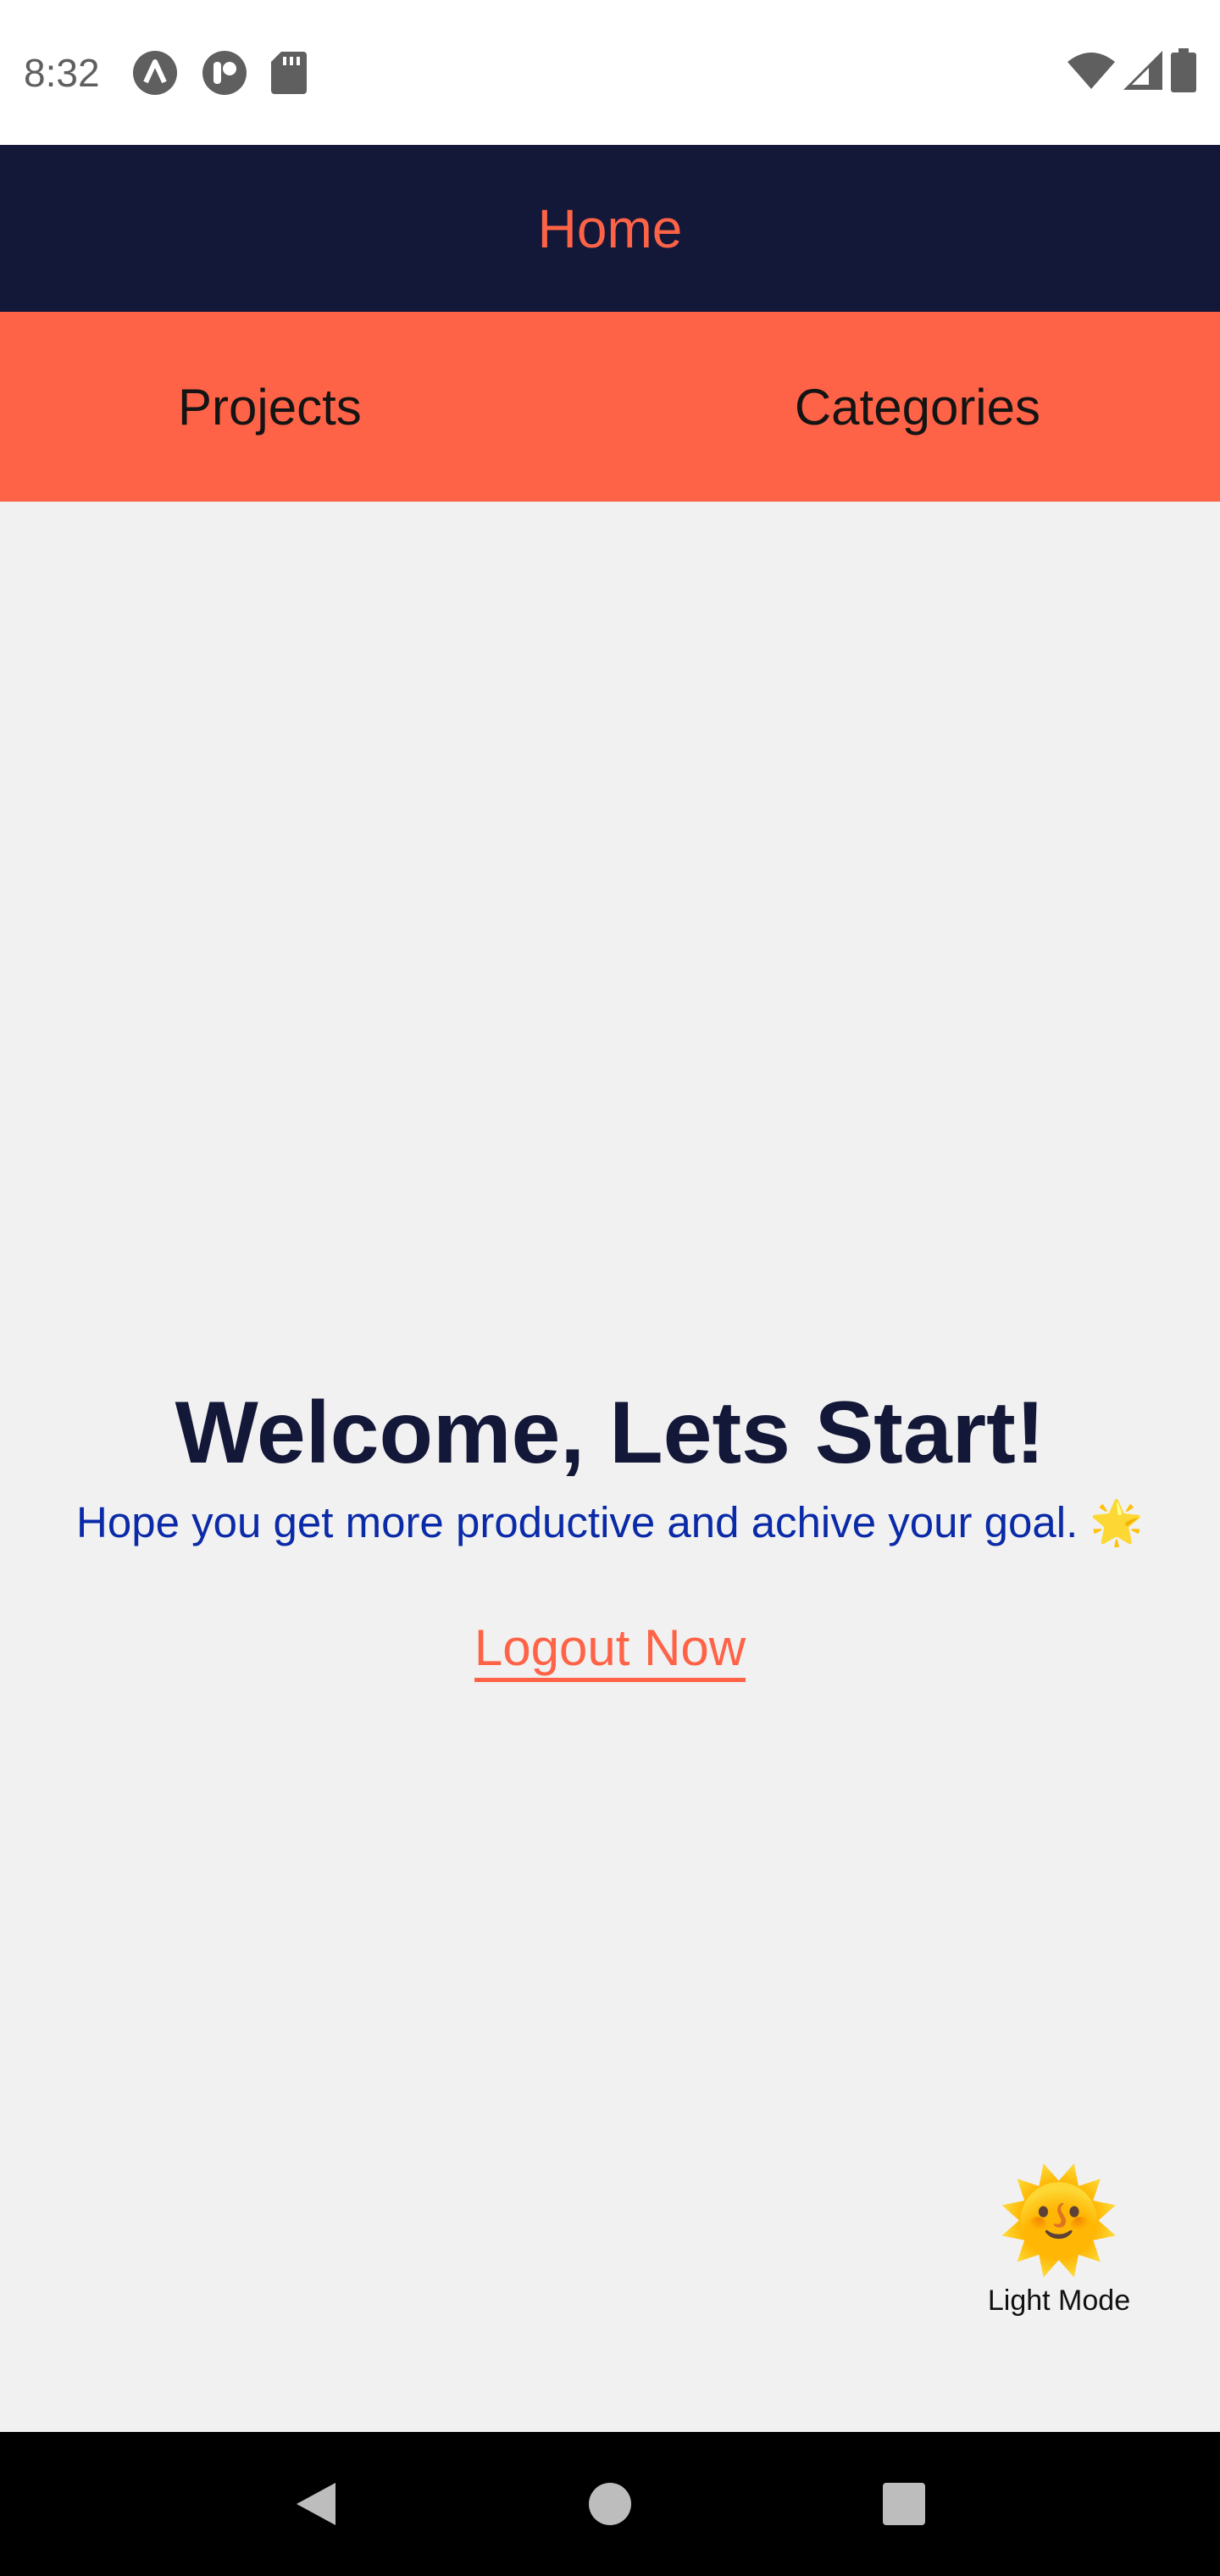 The height and width of the screenshot is (2576, 1220). I want to click on light-mode-toggle: 🌞 Light Mode, so click(1059, 2244).